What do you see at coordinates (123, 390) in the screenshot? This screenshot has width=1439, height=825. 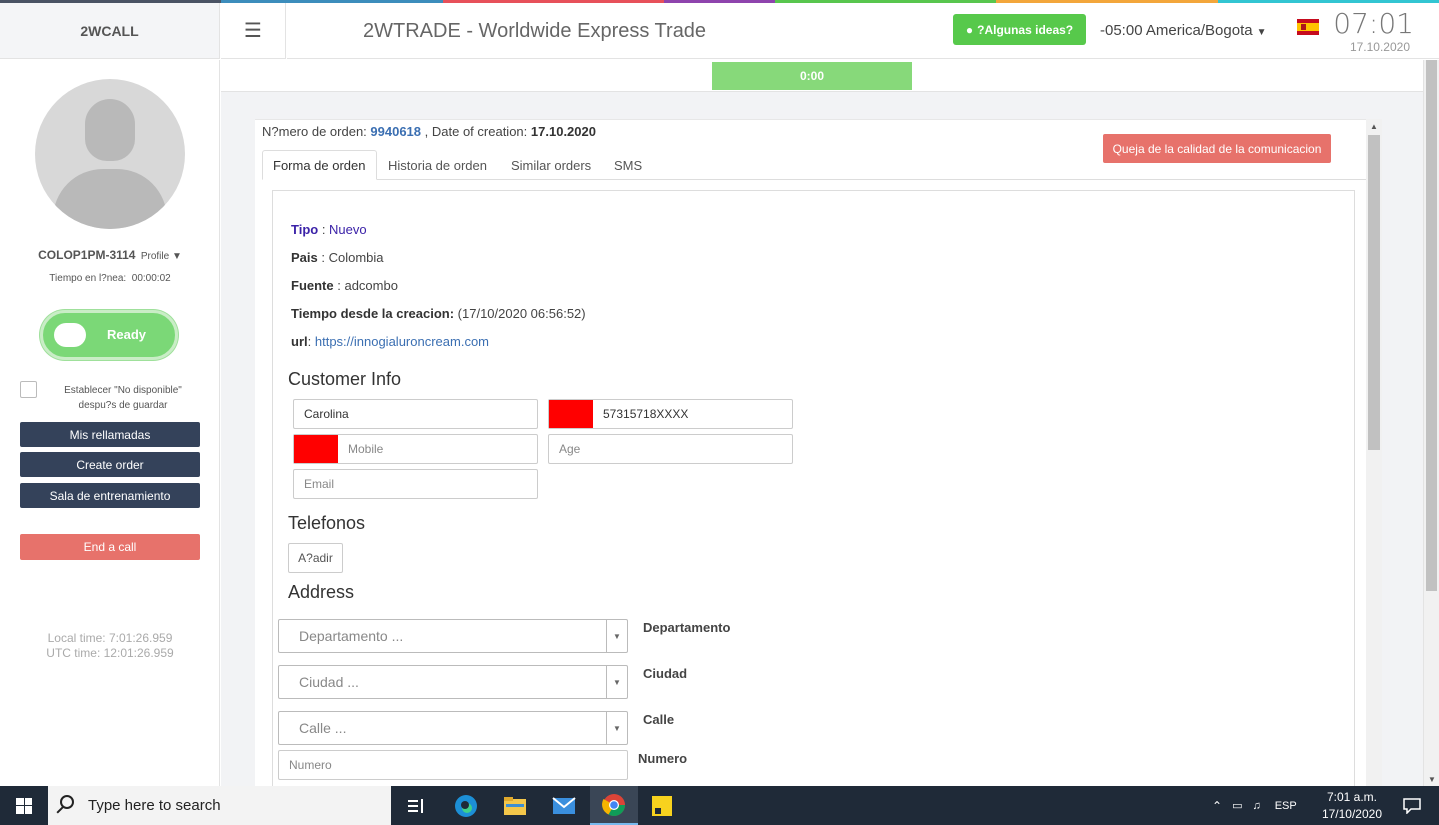 I see `unavailable-line1: Establecer "No disponible"` at bounding box center [123, 390].